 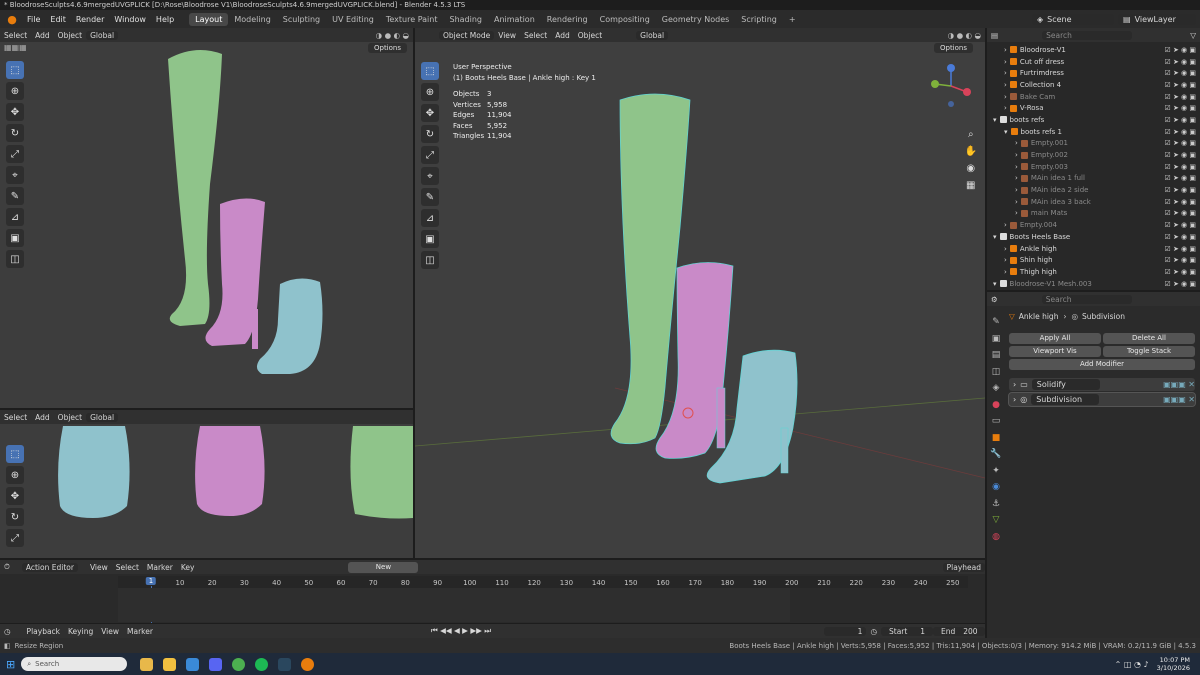 What do you see at coordinates (1073, 19) in the screenshot?
I see `scene-selector: ◈ Scene` at bounding box center [1073, 19].